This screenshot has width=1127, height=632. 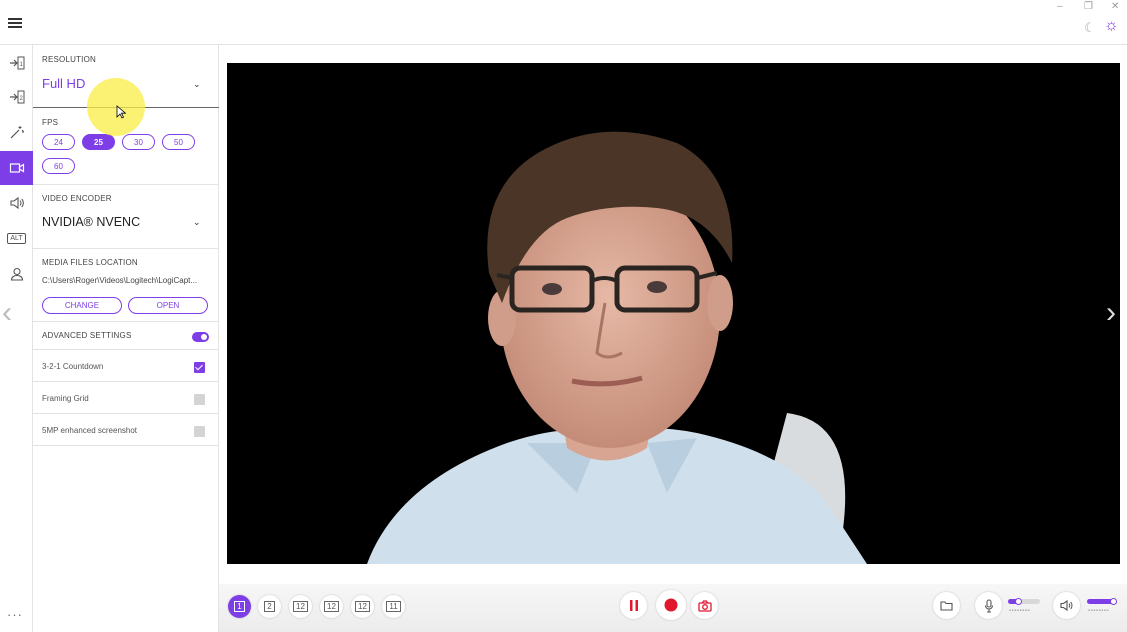 What do you see at coordinates (16, 132) in the screenshot?
I see `effects-wand-icon` at bounding box center [16, 132].